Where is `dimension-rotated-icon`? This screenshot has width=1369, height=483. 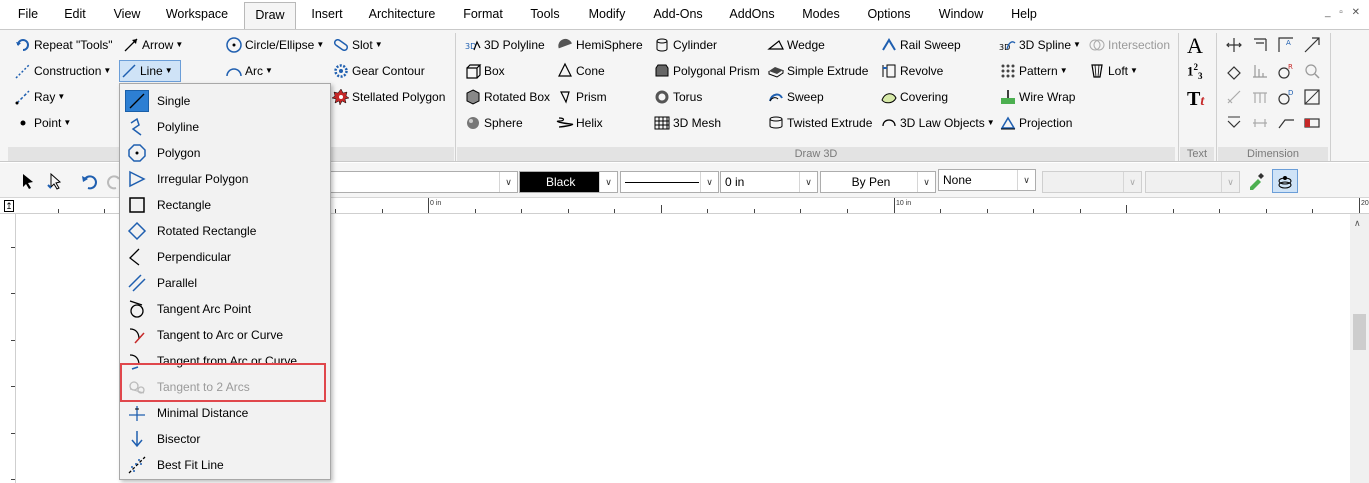 dimension-rotated-icon is located at coordinates (1234, 71).